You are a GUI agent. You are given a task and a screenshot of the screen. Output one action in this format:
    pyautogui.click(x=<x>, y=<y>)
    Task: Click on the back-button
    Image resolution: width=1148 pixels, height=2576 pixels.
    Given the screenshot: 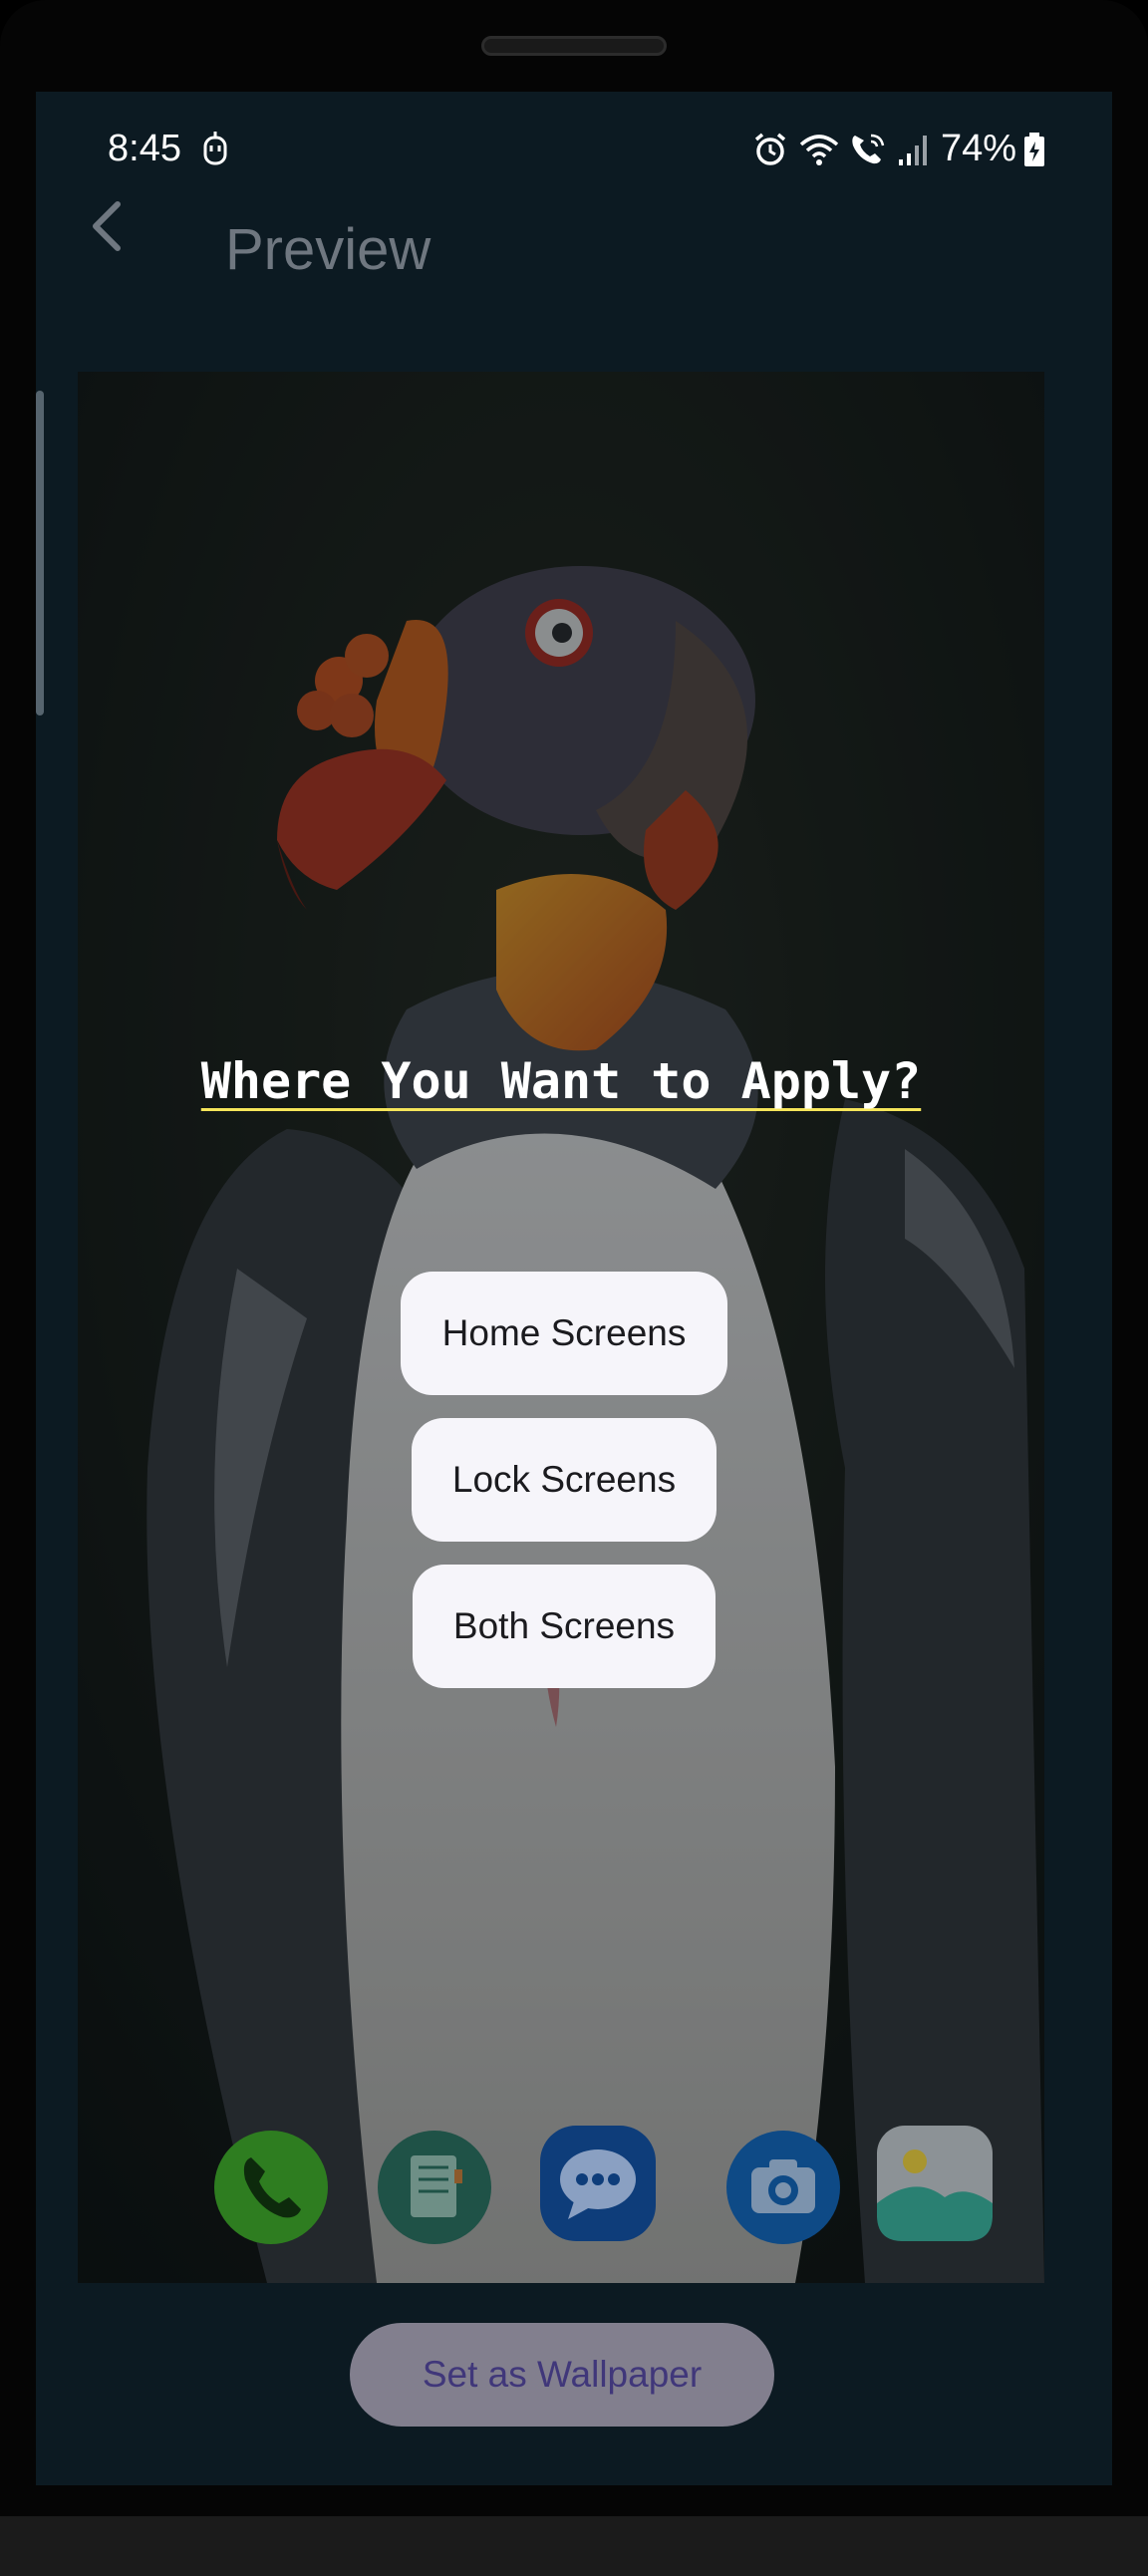 What is the action you would take?
    pyautogui.click(x=107, y=226)
    